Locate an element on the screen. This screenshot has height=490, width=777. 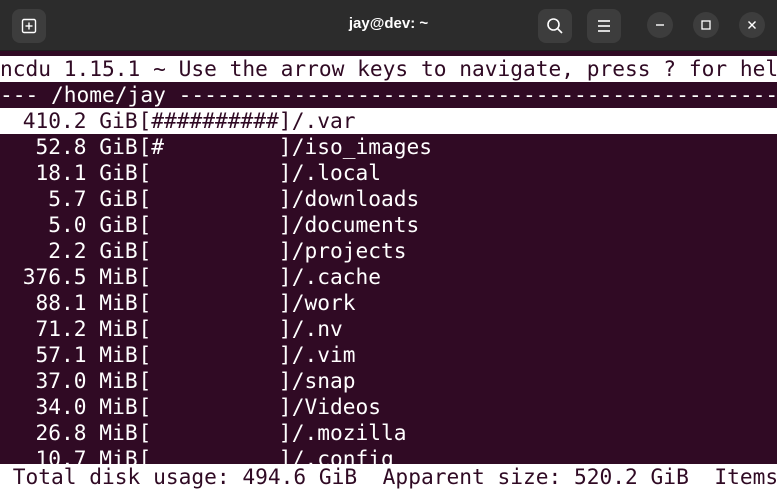
entry-size: 52.8 GiB is located at coordinates (86, 146).